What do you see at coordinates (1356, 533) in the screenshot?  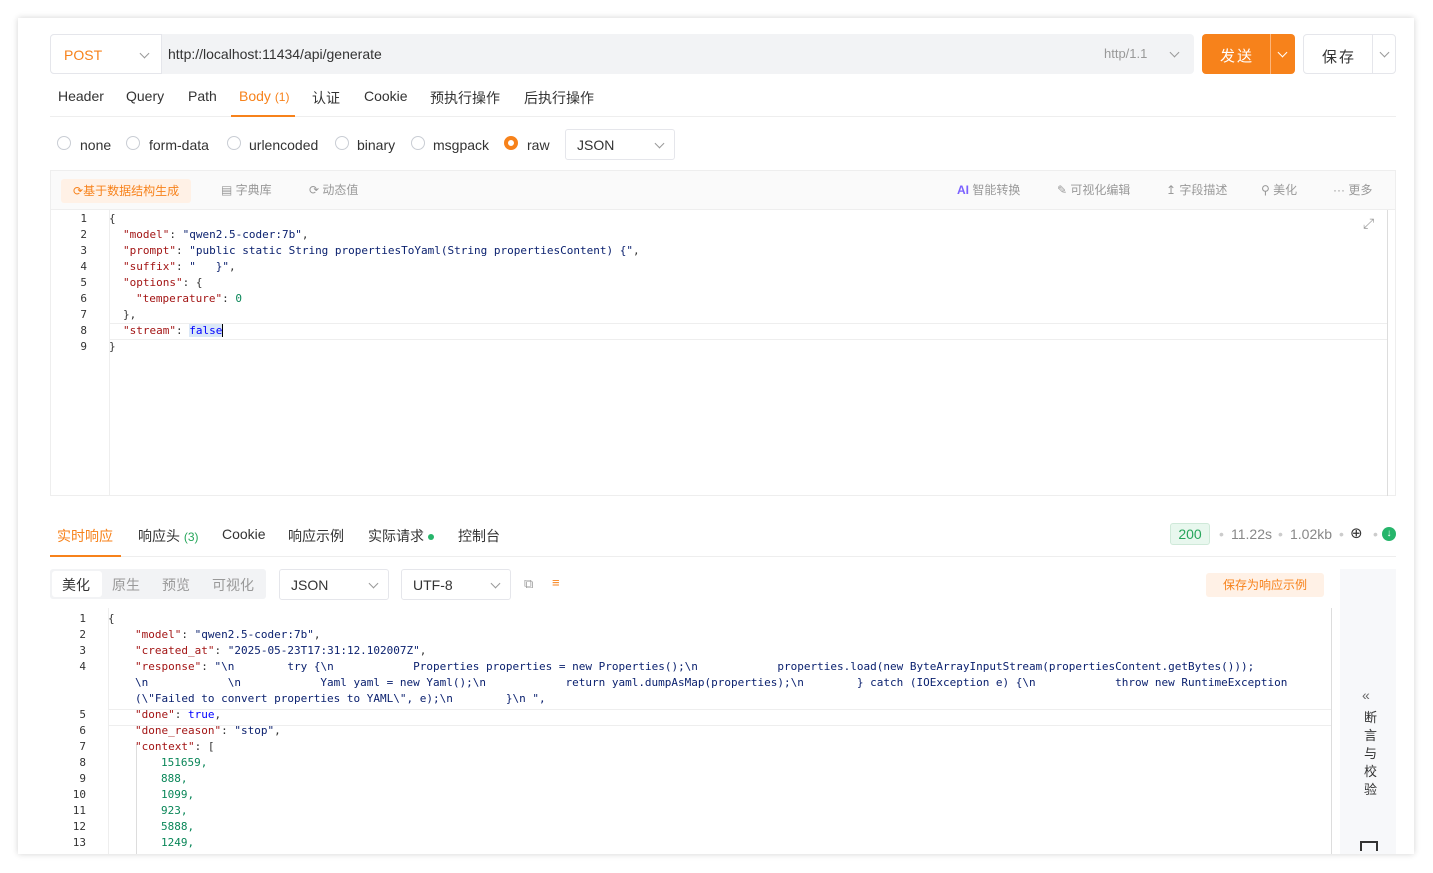 I see `globe-icon: ⊕` at bounding box center [1356, 533].